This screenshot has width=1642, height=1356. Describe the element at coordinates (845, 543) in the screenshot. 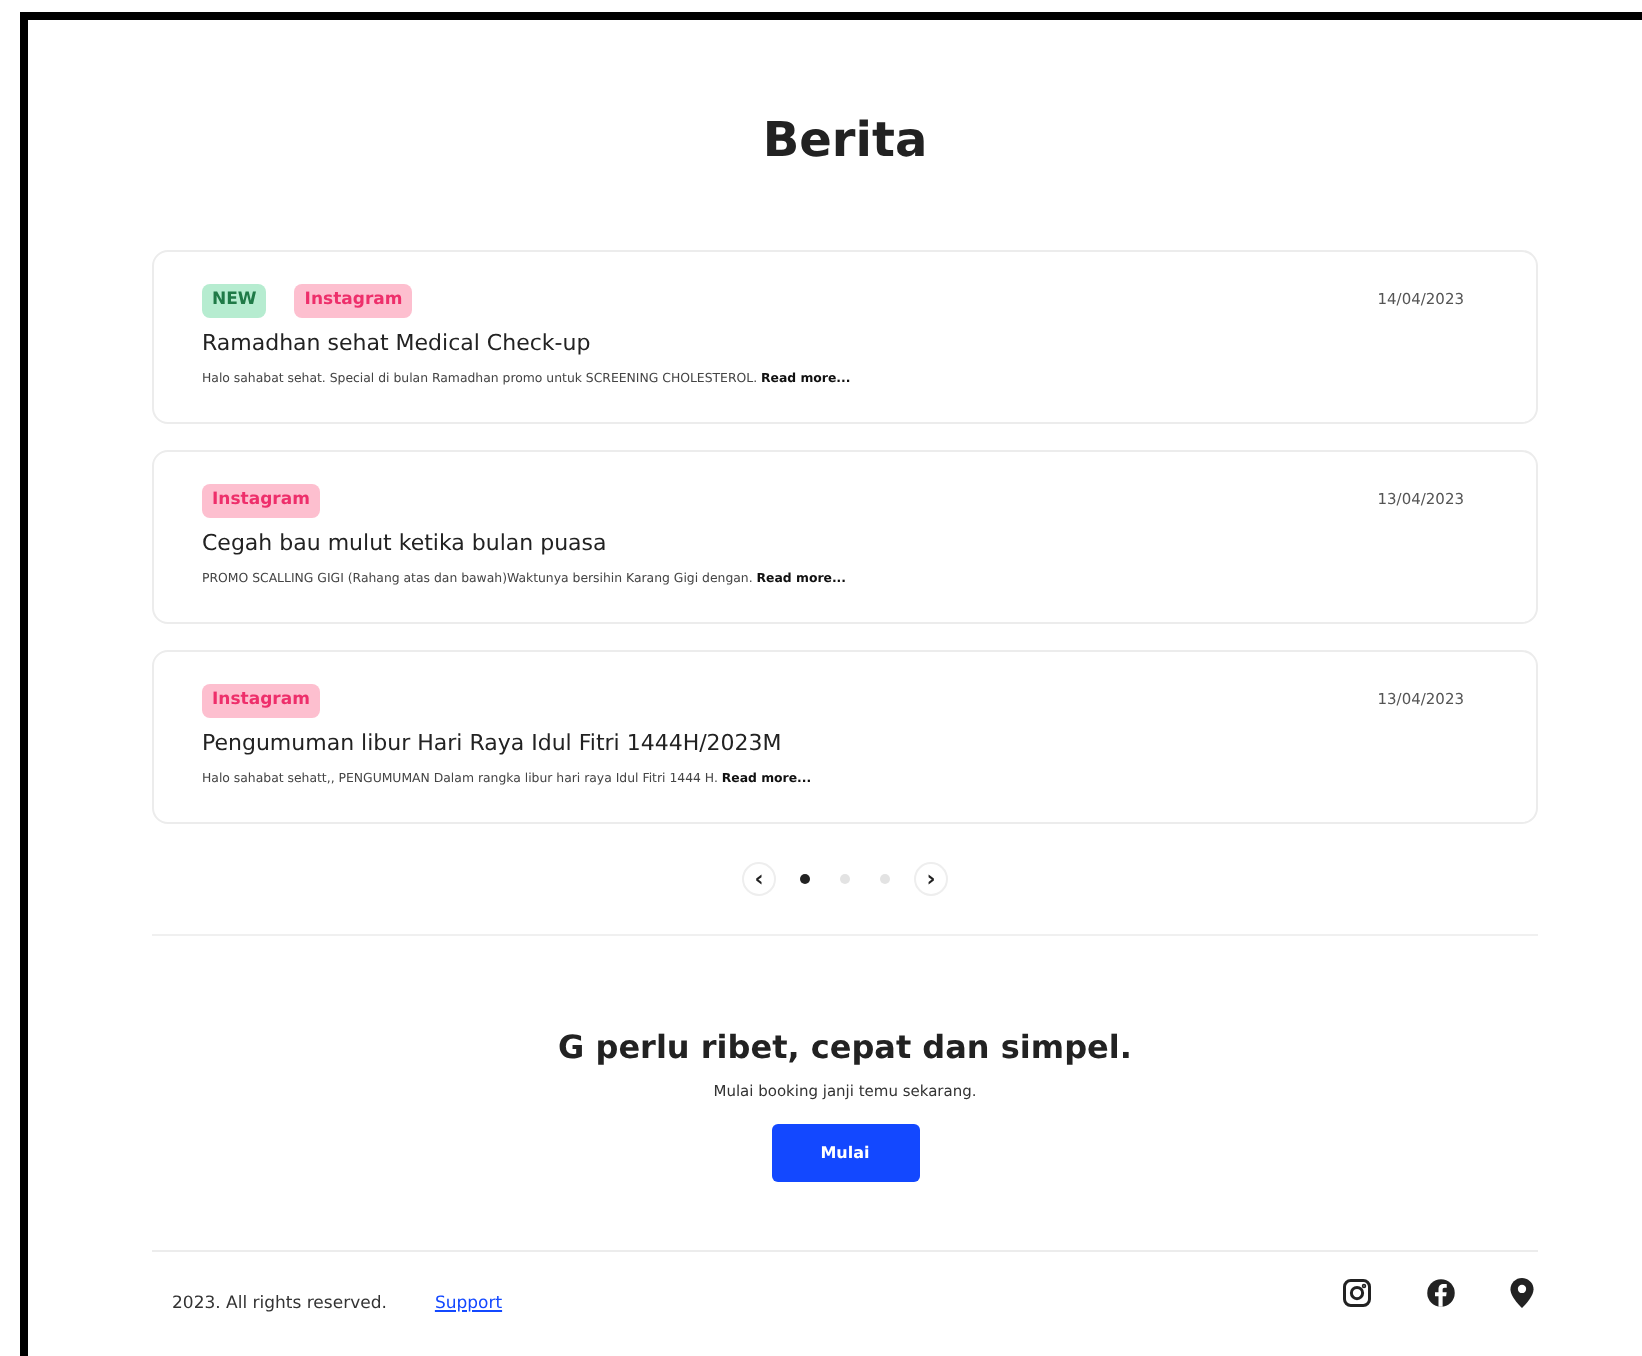

I see `news-headline: Cegah bau mulut ketika bulan puasa` at that location.